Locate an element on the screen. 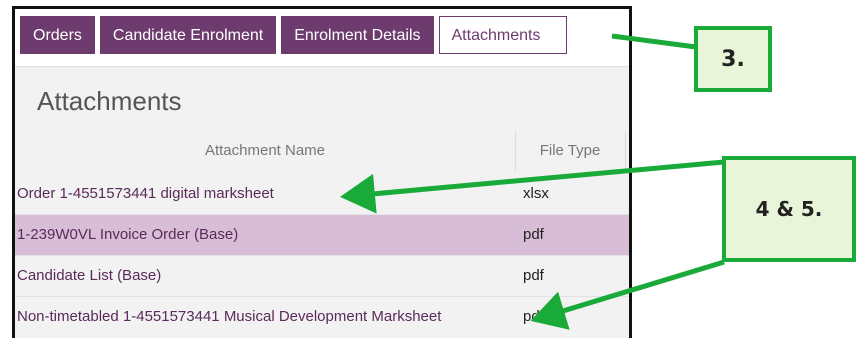  callout-step-3: 3. is located at coordinates (733, 59).